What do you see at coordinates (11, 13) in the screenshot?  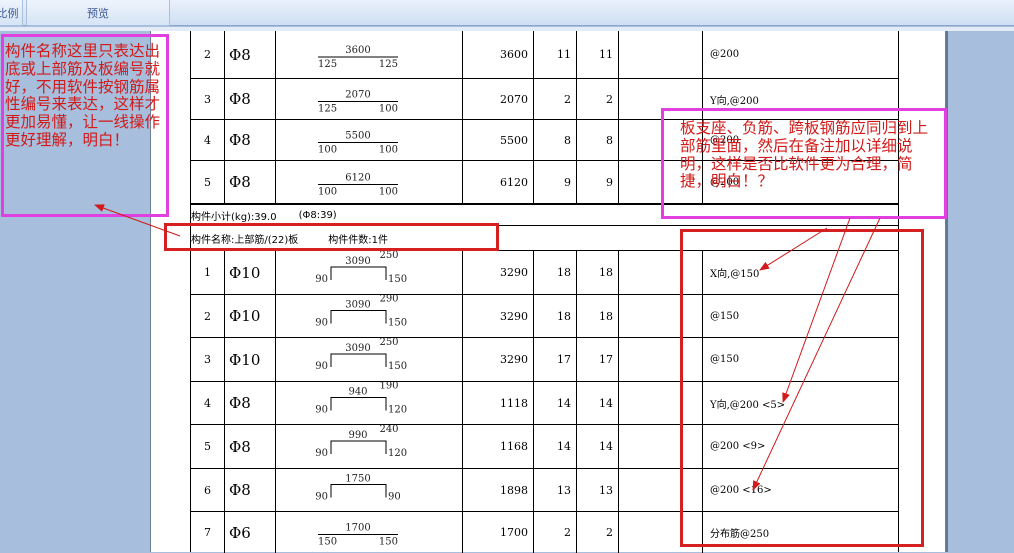 I see `ratio-button: 比例` at bounding box center [11, 13].